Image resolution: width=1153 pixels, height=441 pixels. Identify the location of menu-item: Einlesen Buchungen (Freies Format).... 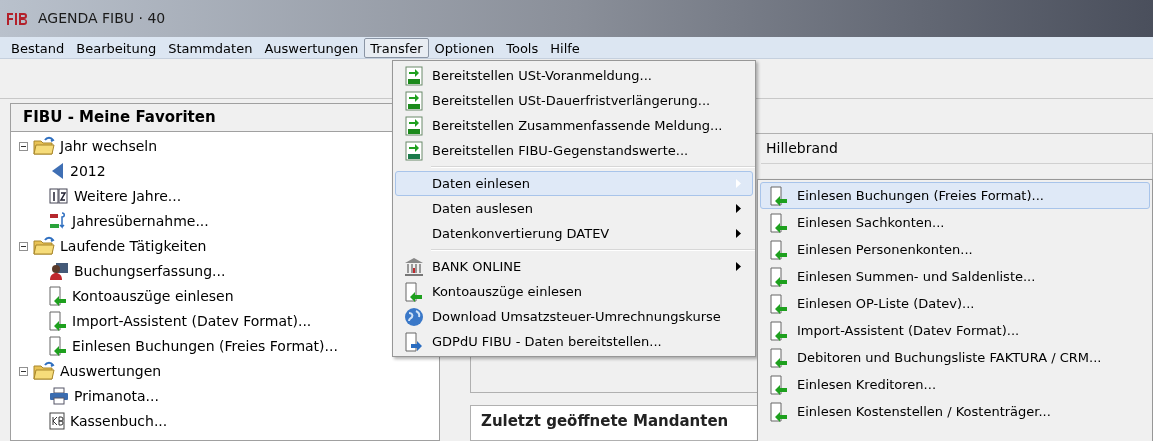
(955, 195).